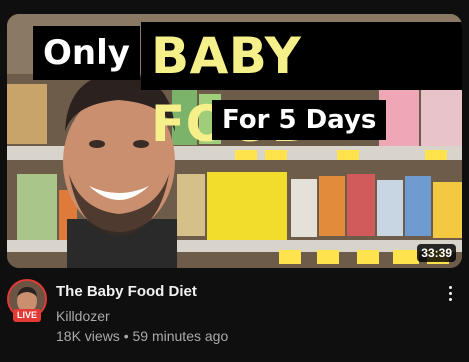 The width and height of the screenshot is (469, 362). I want to click on view-count: 18K views, so click(88, 336).